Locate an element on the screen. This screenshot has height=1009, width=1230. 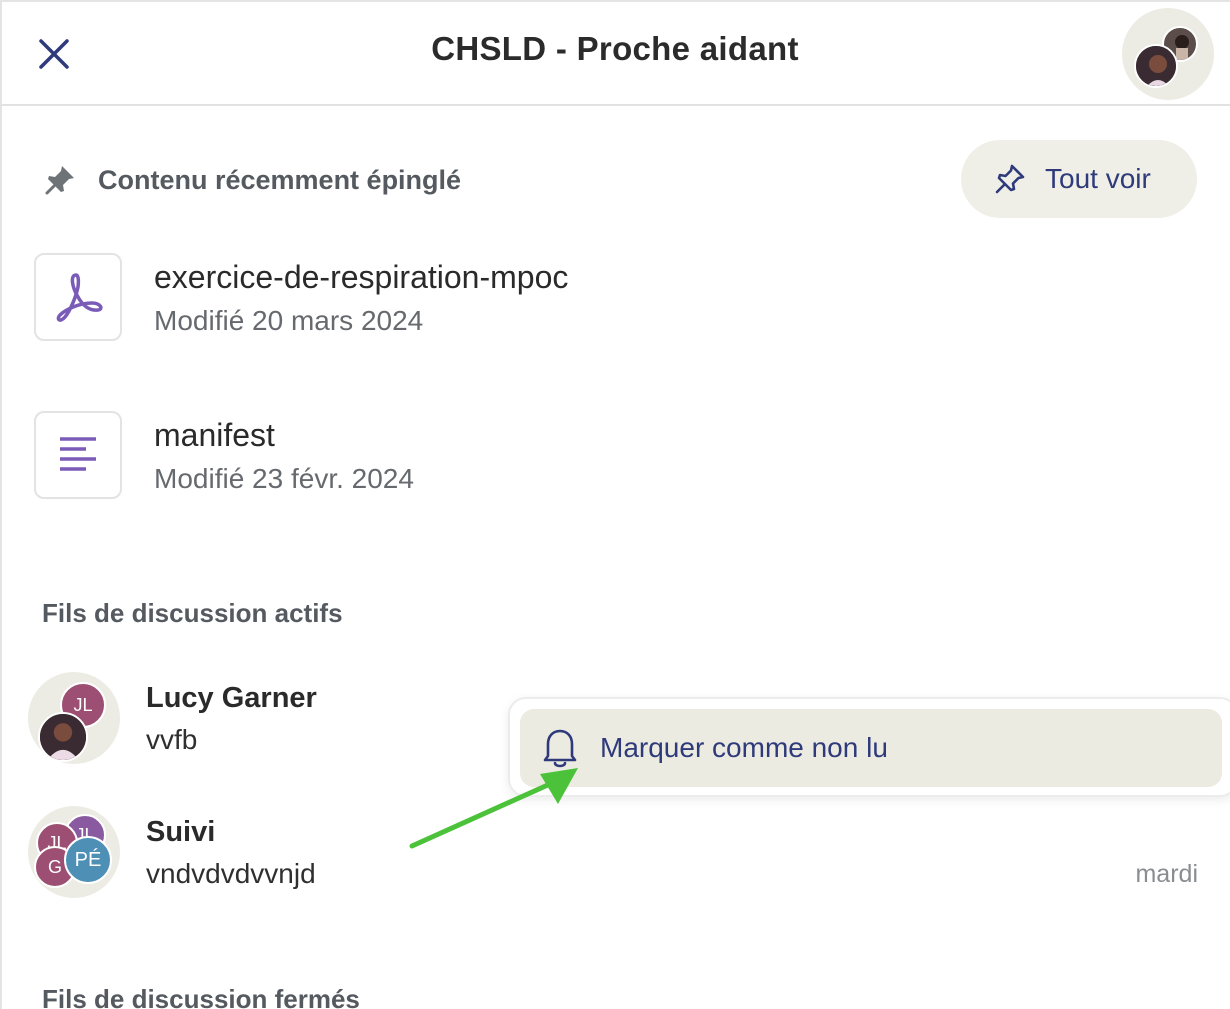
context-menu: Marquer comme non lu is located at coordinates (869, 747).